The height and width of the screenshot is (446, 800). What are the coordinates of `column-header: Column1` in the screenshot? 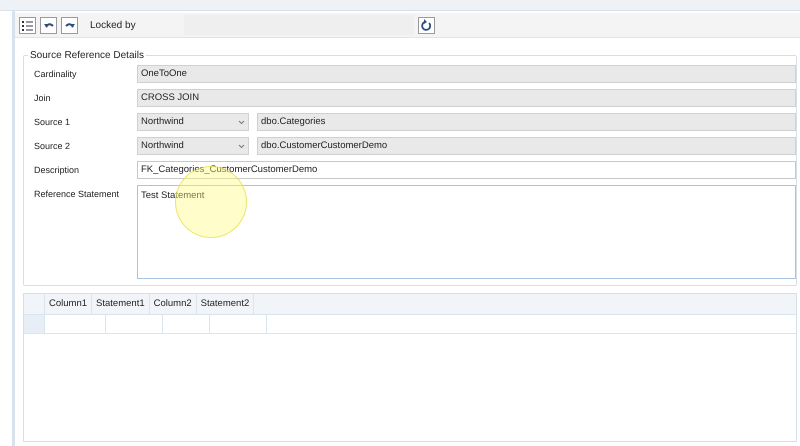 It's located at (68, 304).